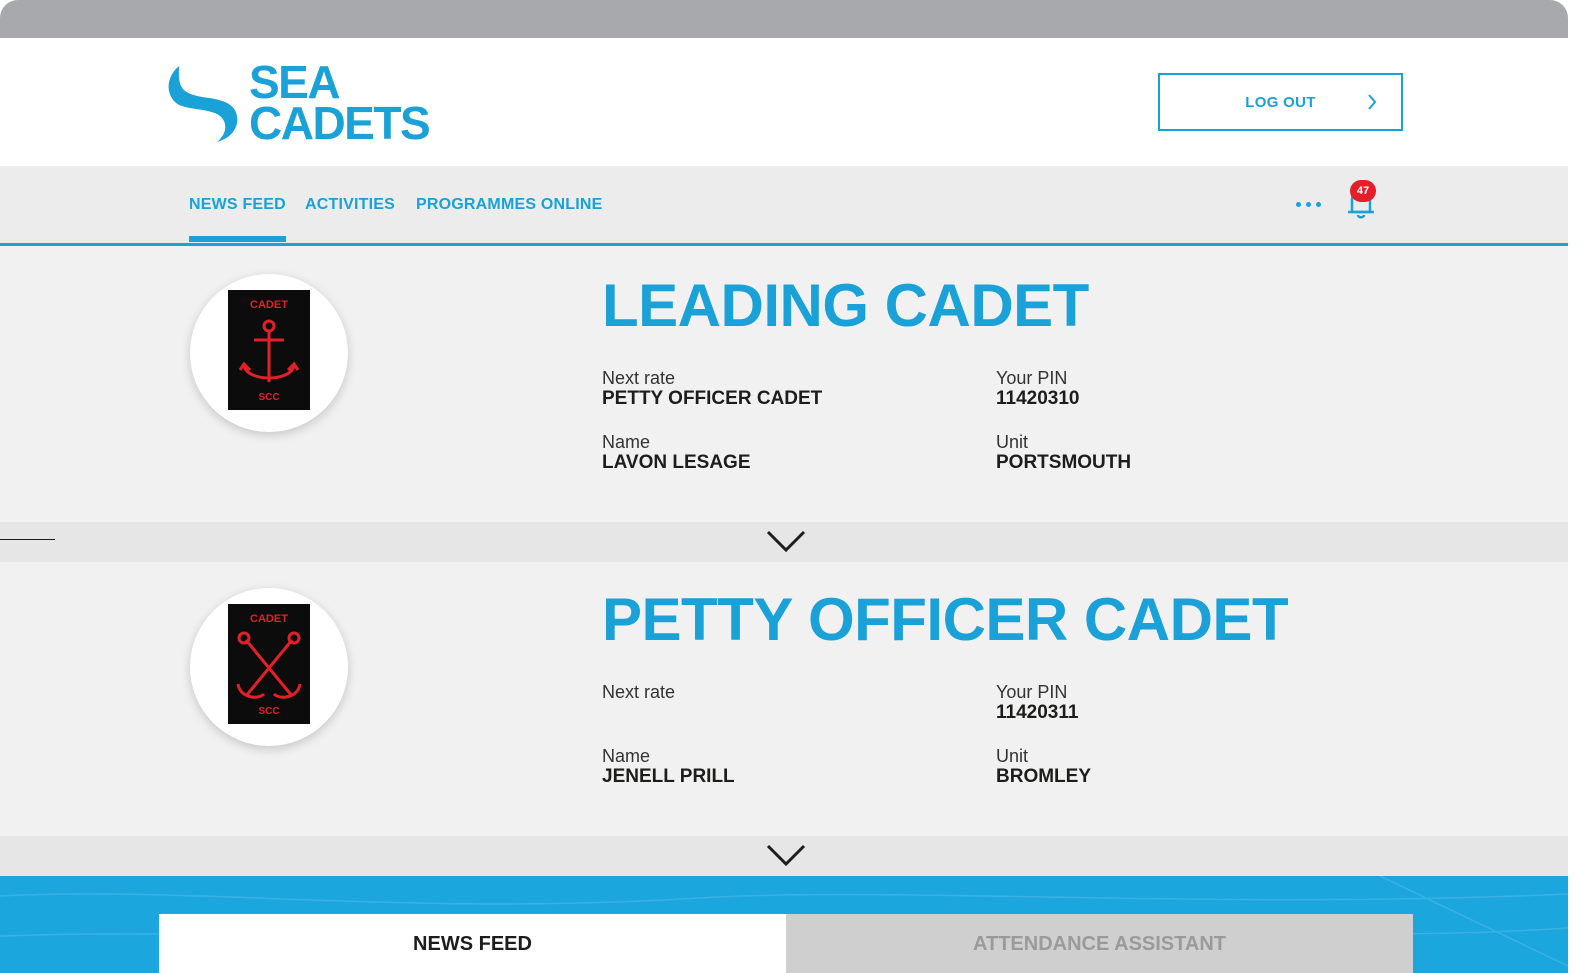 This screenshot has width=1583, height=973. Describe the element at coordinates (269, 664) in the screenshot. I see `crossed-anchors-patch-icon: CADET SCC` at that location.